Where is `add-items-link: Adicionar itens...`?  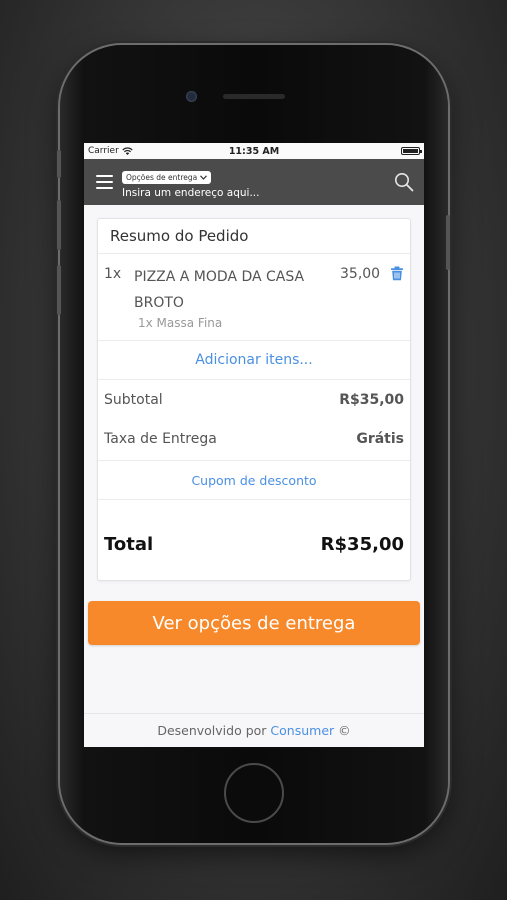 add-items-link: Adicionar itens... is located at coordinates (254, 360).